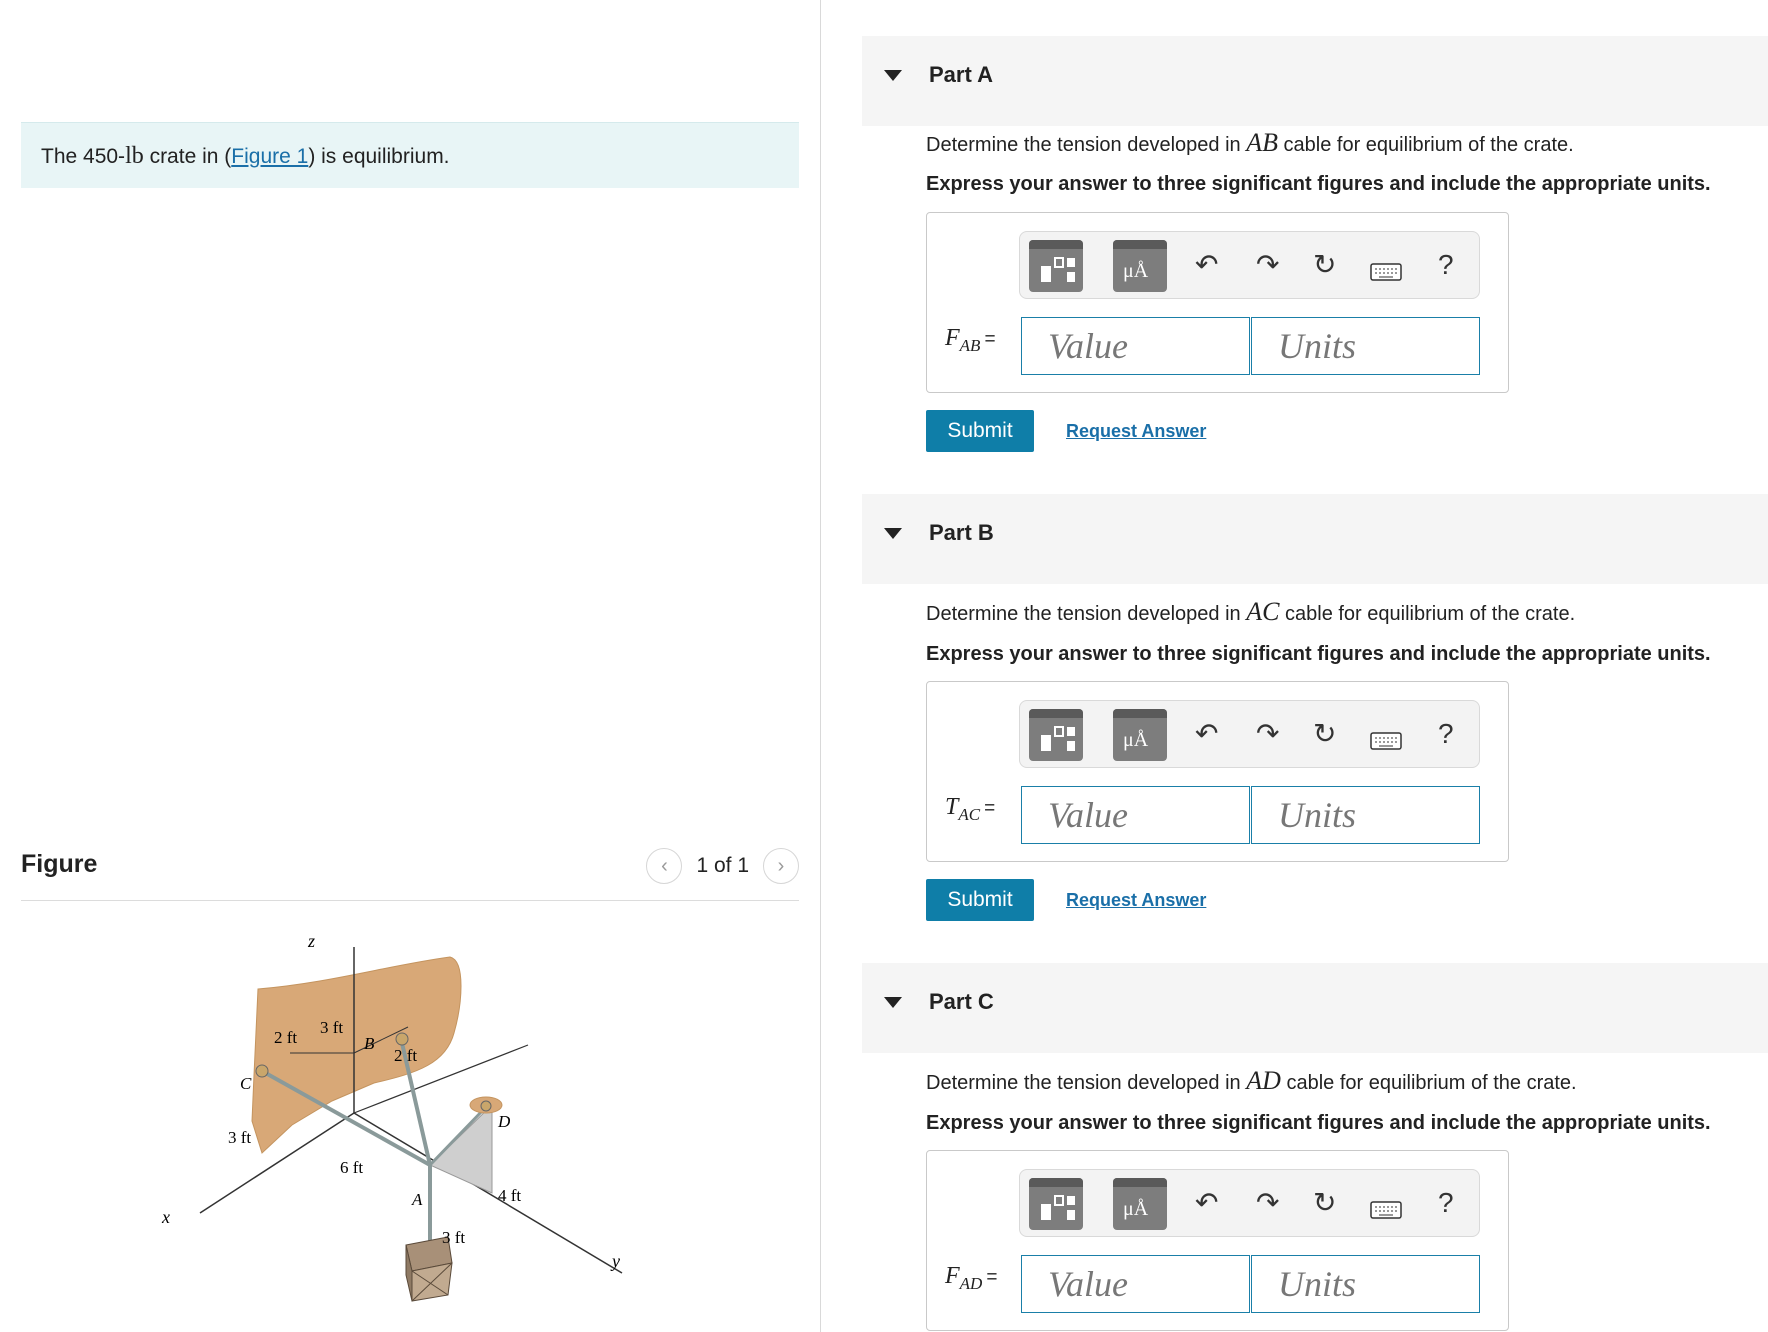 The width and height of the screenshot is (1768, 1332). I want to click on label-z: z, so click(311, 941).